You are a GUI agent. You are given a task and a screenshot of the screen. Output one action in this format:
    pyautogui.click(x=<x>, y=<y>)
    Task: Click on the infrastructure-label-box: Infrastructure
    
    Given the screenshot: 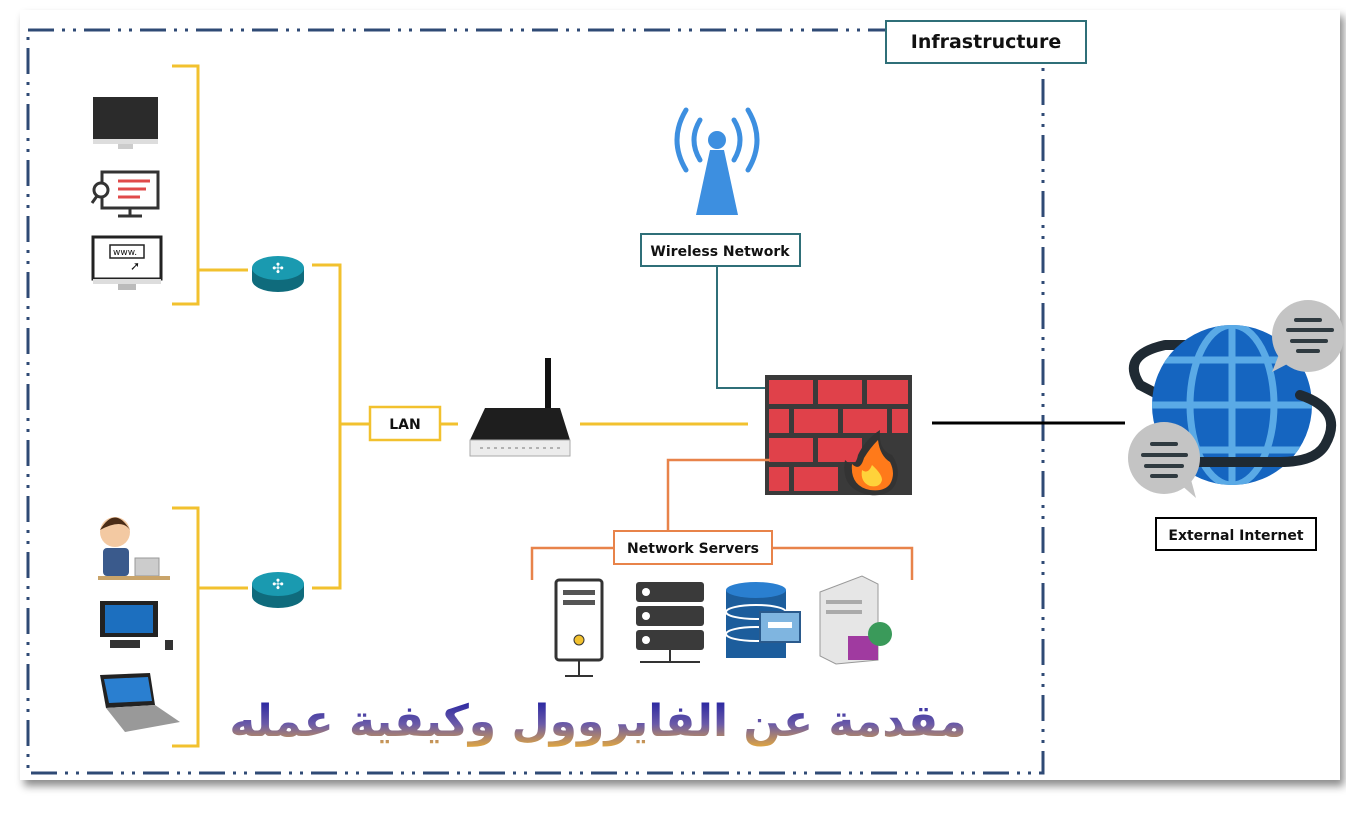 What is the action you would take?
    pyautogui.click(x=986, y=42)
    